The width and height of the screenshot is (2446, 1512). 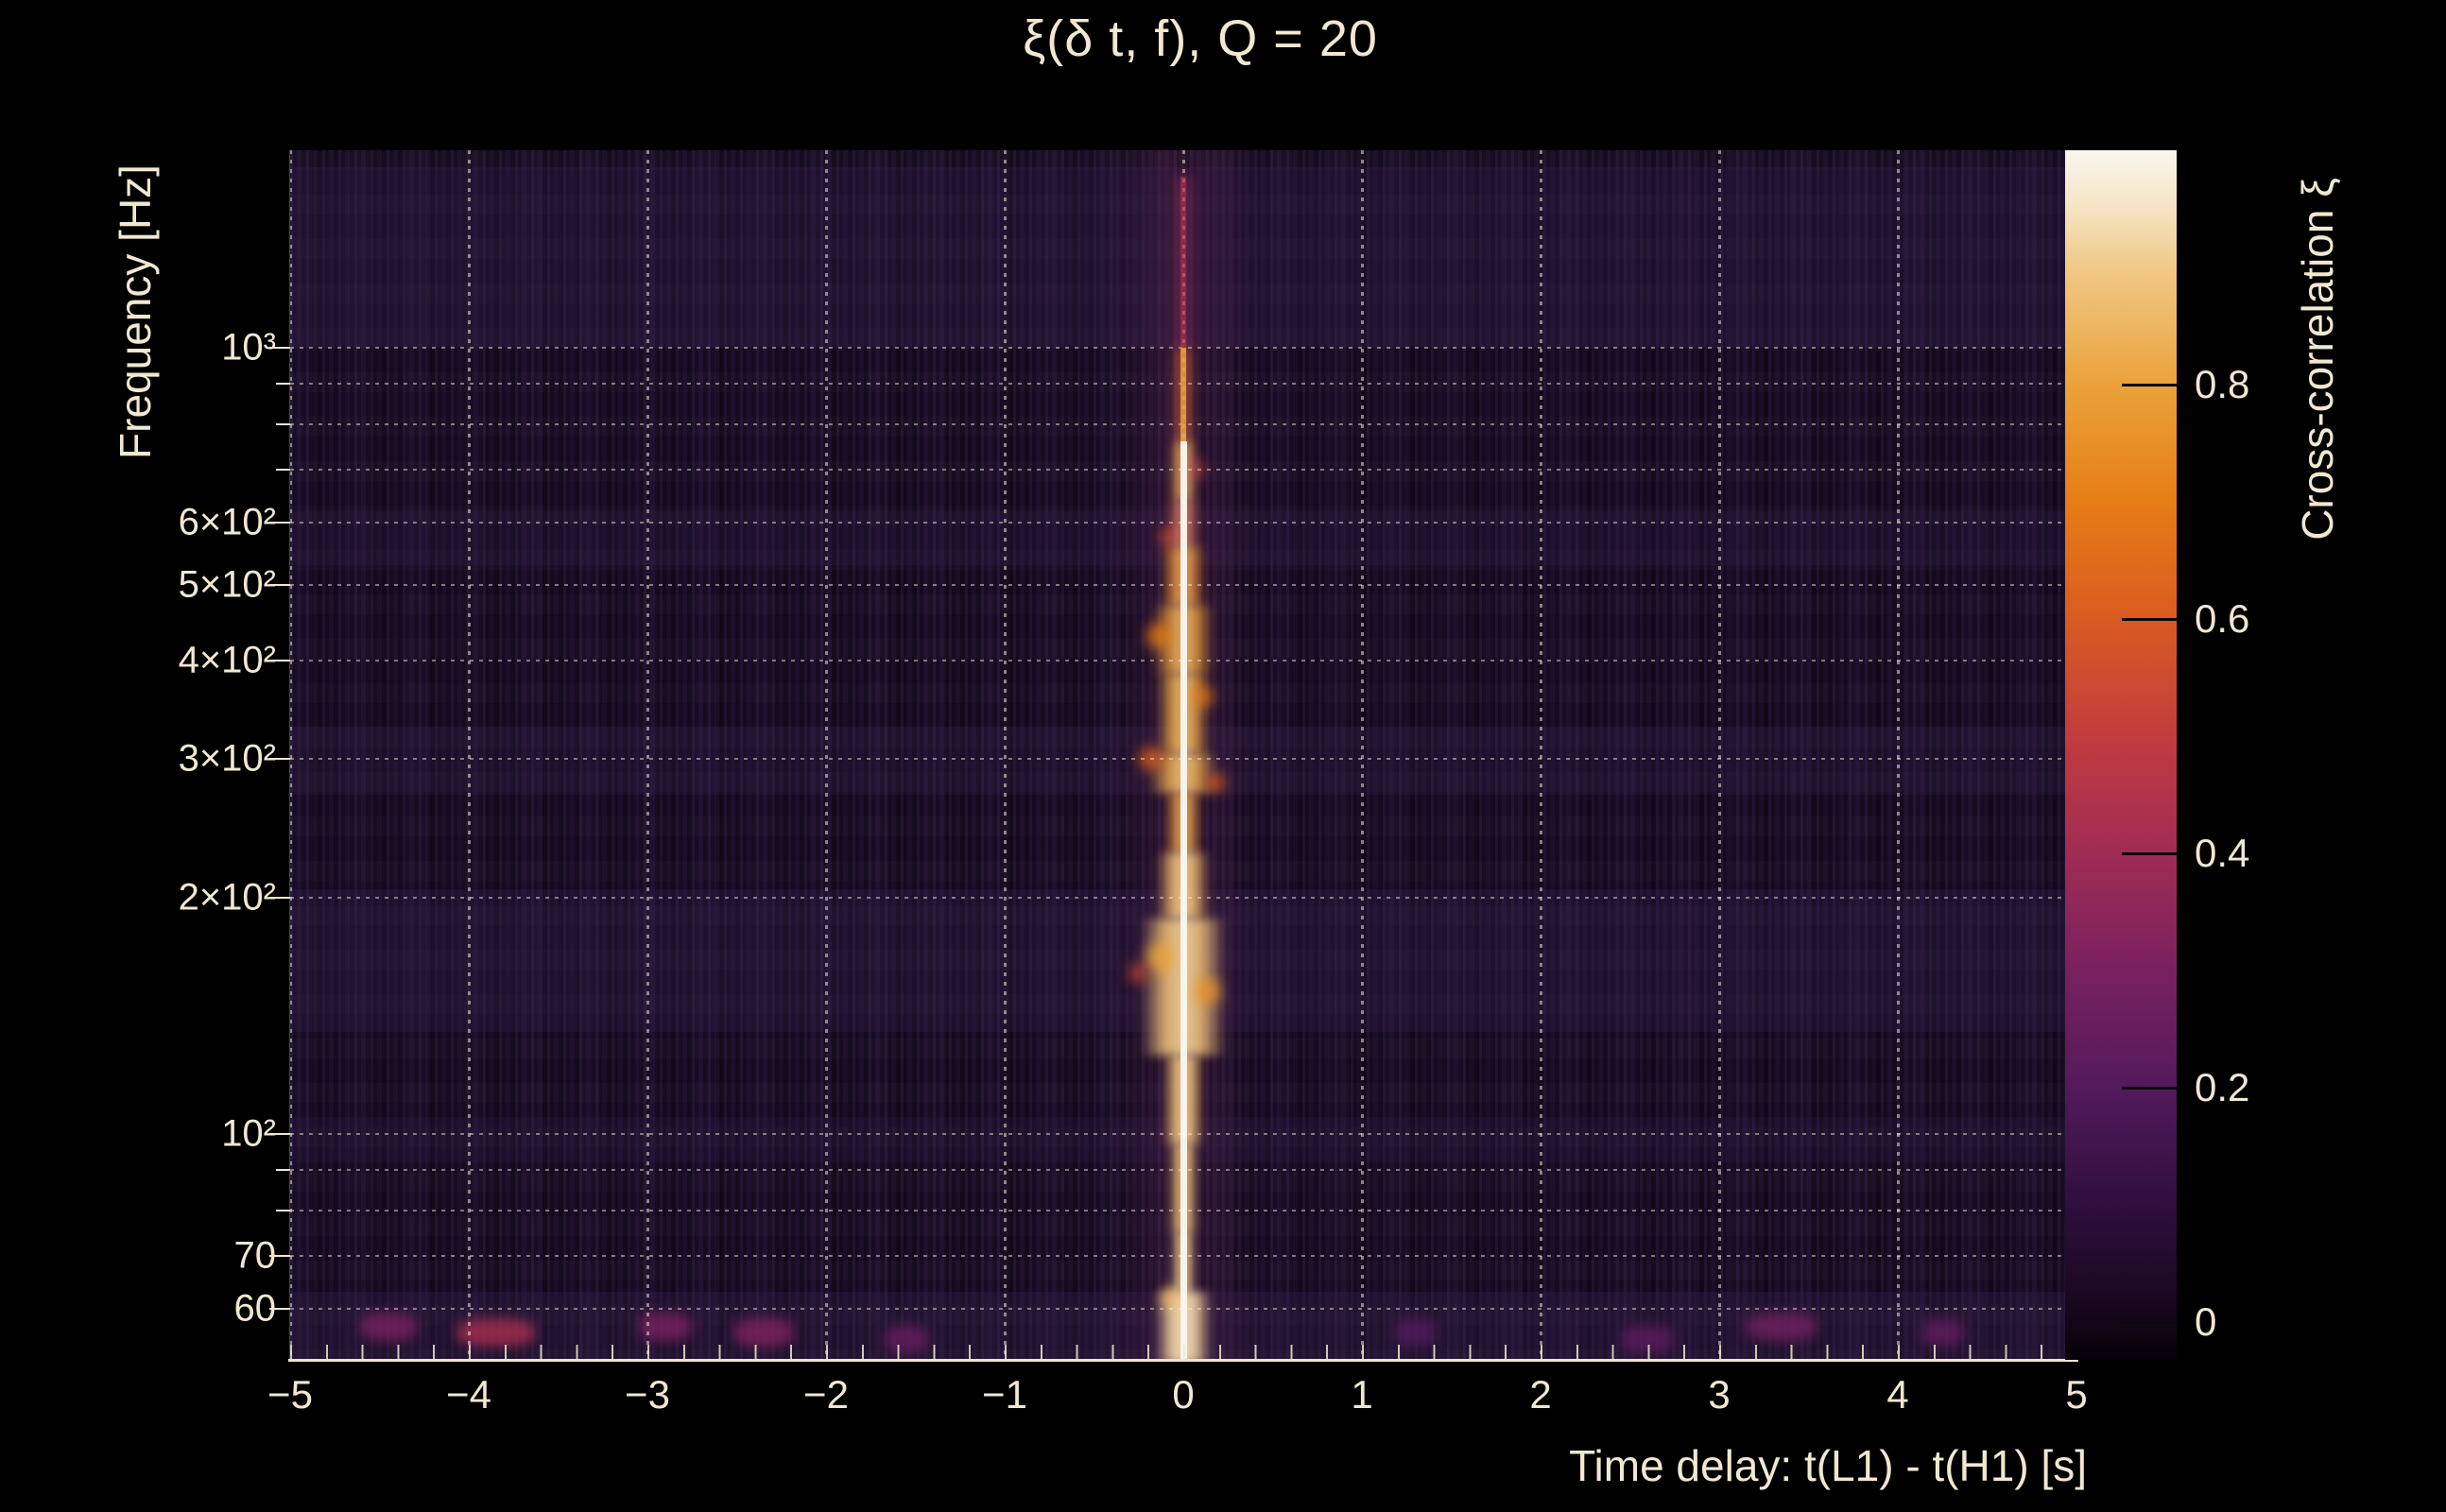 I want to click on y-tick-label: 70, so click(x=255, y=1255).